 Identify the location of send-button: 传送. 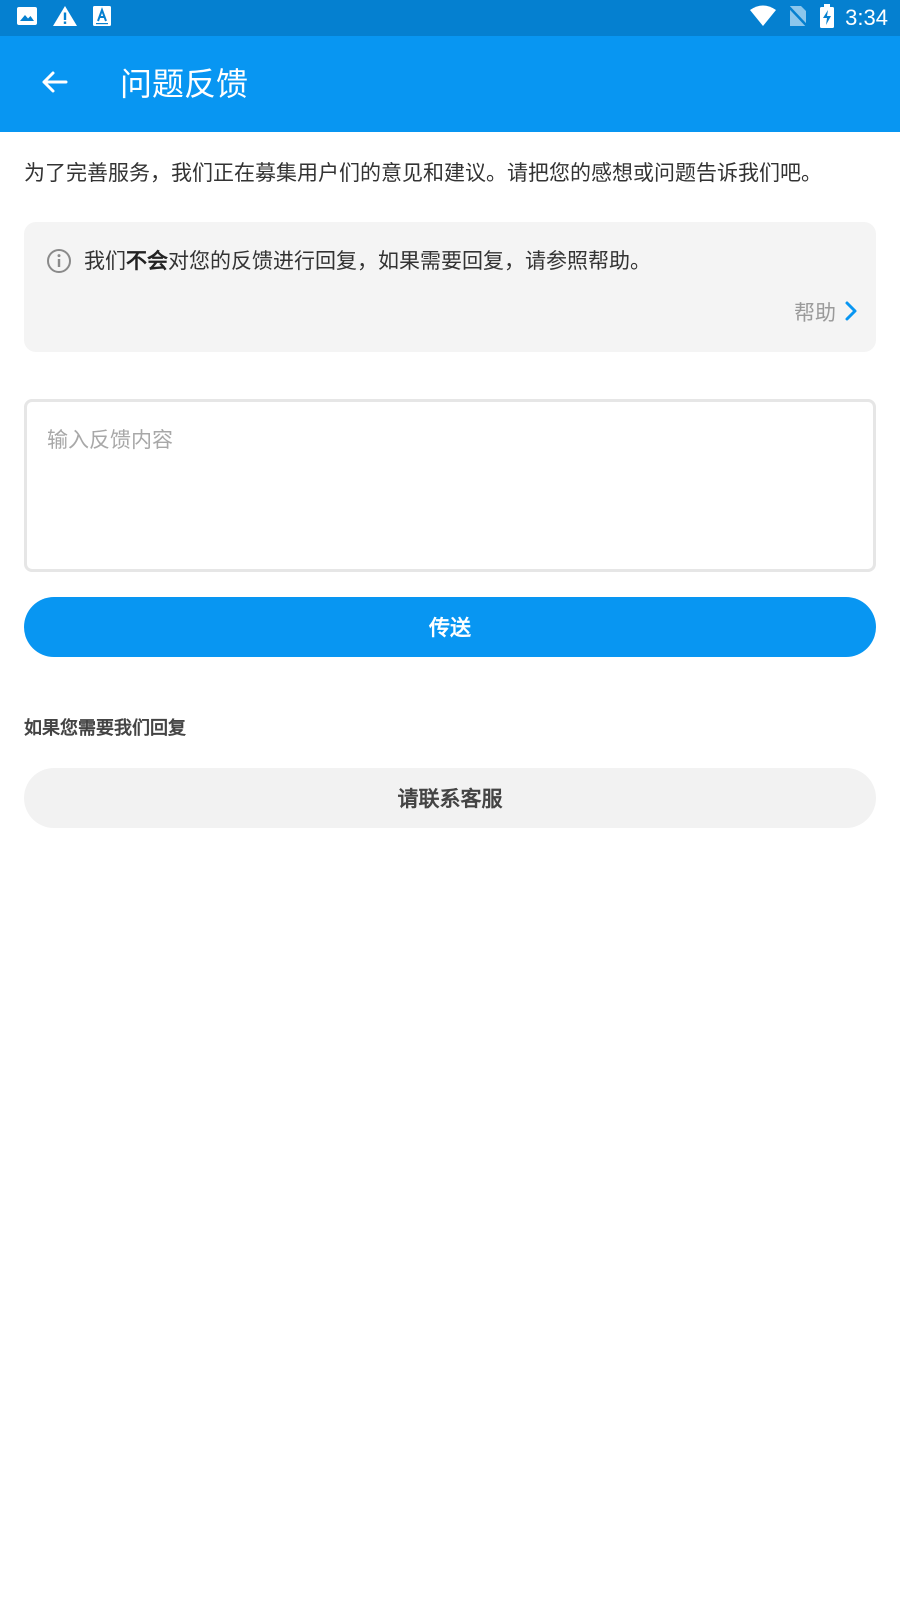
(450, 627).